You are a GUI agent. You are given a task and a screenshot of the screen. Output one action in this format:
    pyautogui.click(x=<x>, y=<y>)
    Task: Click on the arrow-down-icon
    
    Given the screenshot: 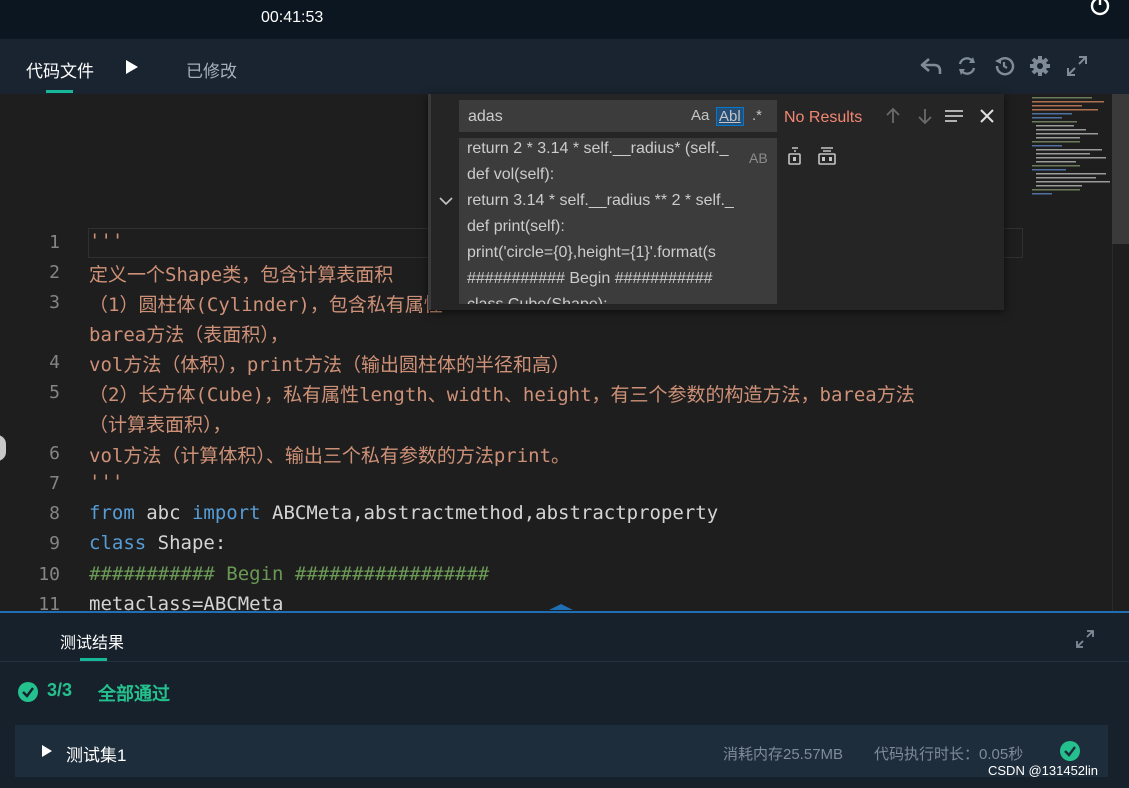 What is the action you would take?
    pyautogui.click(x=925, y=116)
    